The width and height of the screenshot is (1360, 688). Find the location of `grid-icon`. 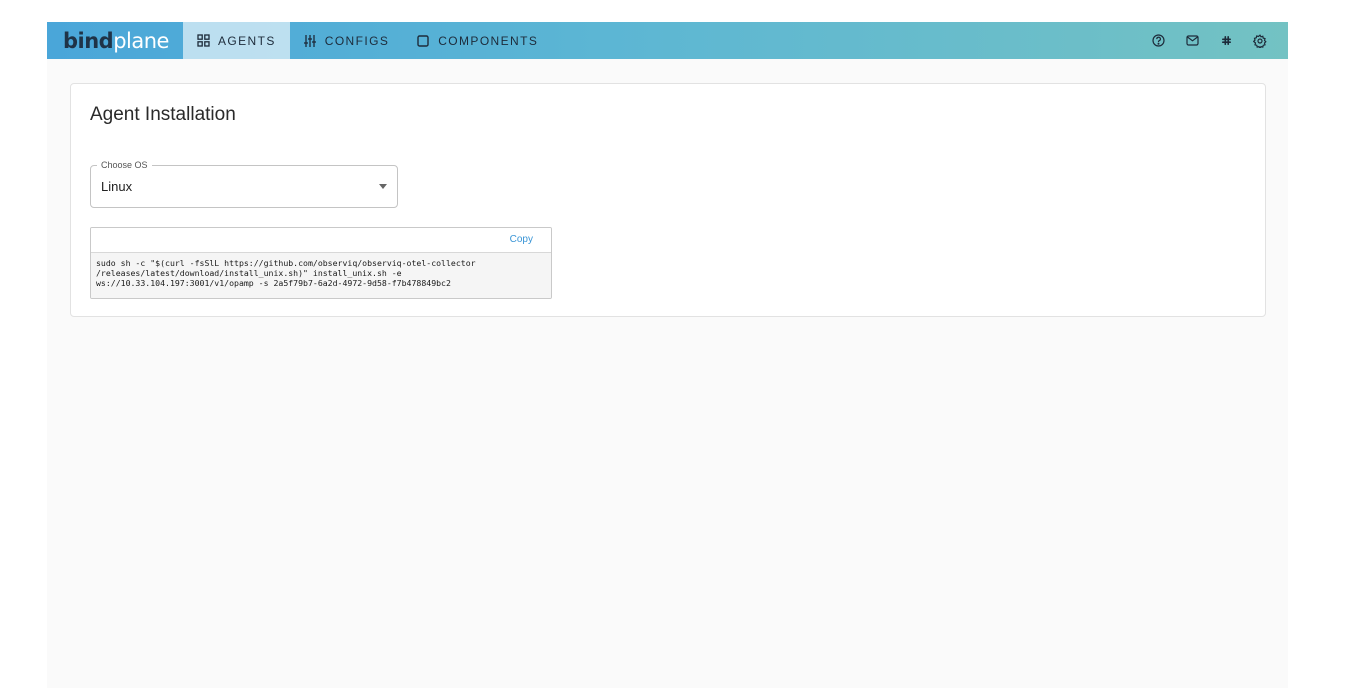

grid-icon is located at coordinates (203, 41).